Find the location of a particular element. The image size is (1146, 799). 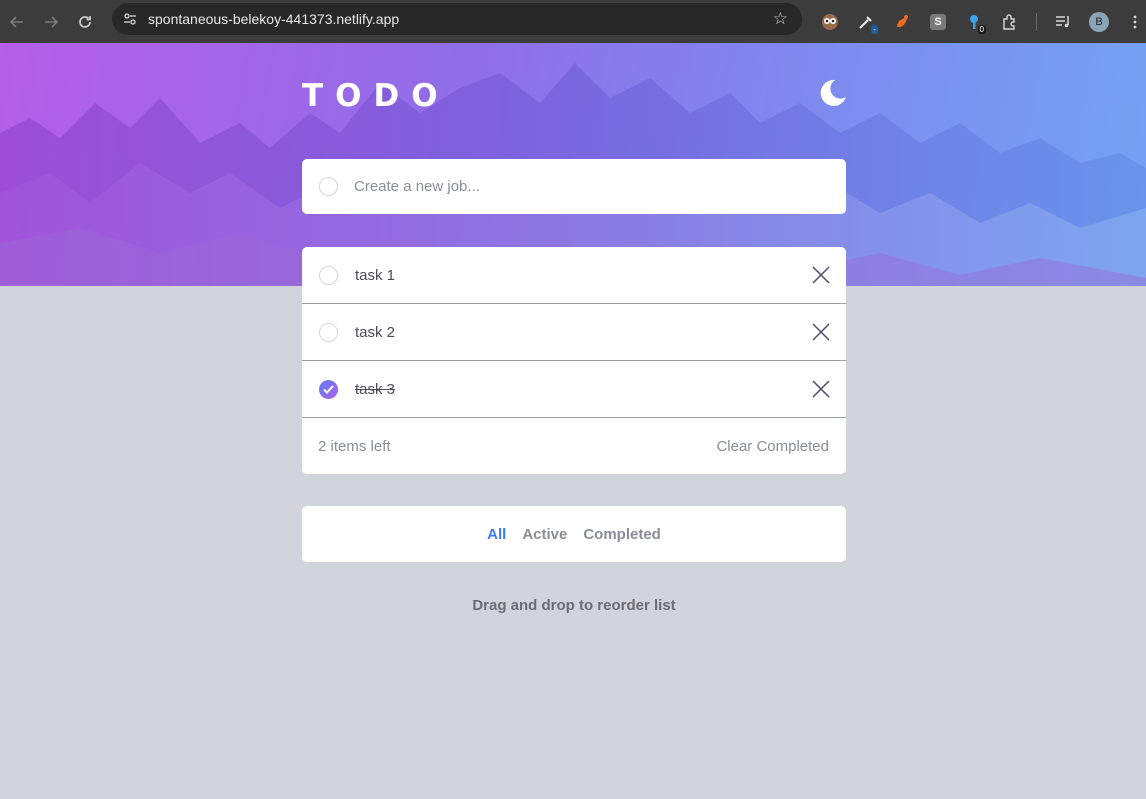

task-row: task 3 is located at coordinates (574, 389).